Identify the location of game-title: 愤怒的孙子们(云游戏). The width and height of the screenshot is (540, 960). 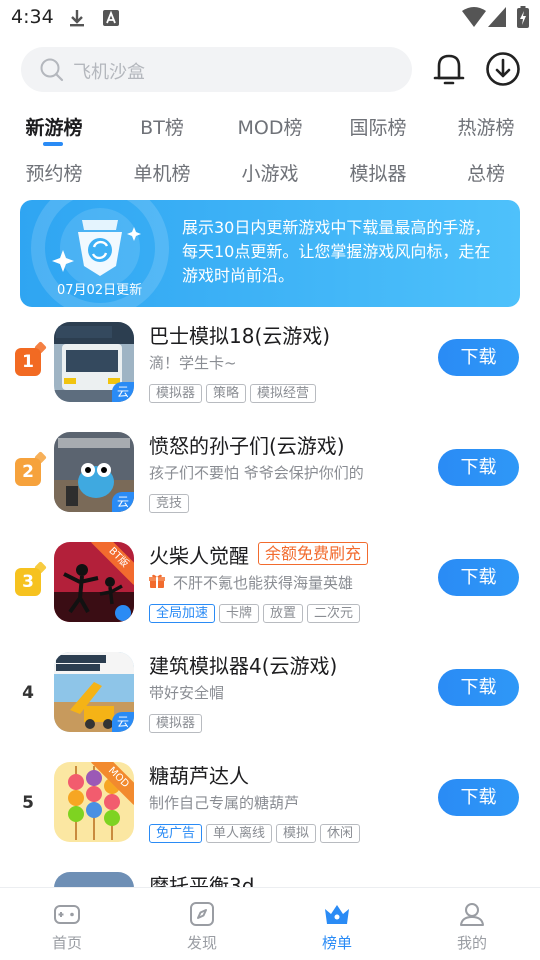
(247, 444).